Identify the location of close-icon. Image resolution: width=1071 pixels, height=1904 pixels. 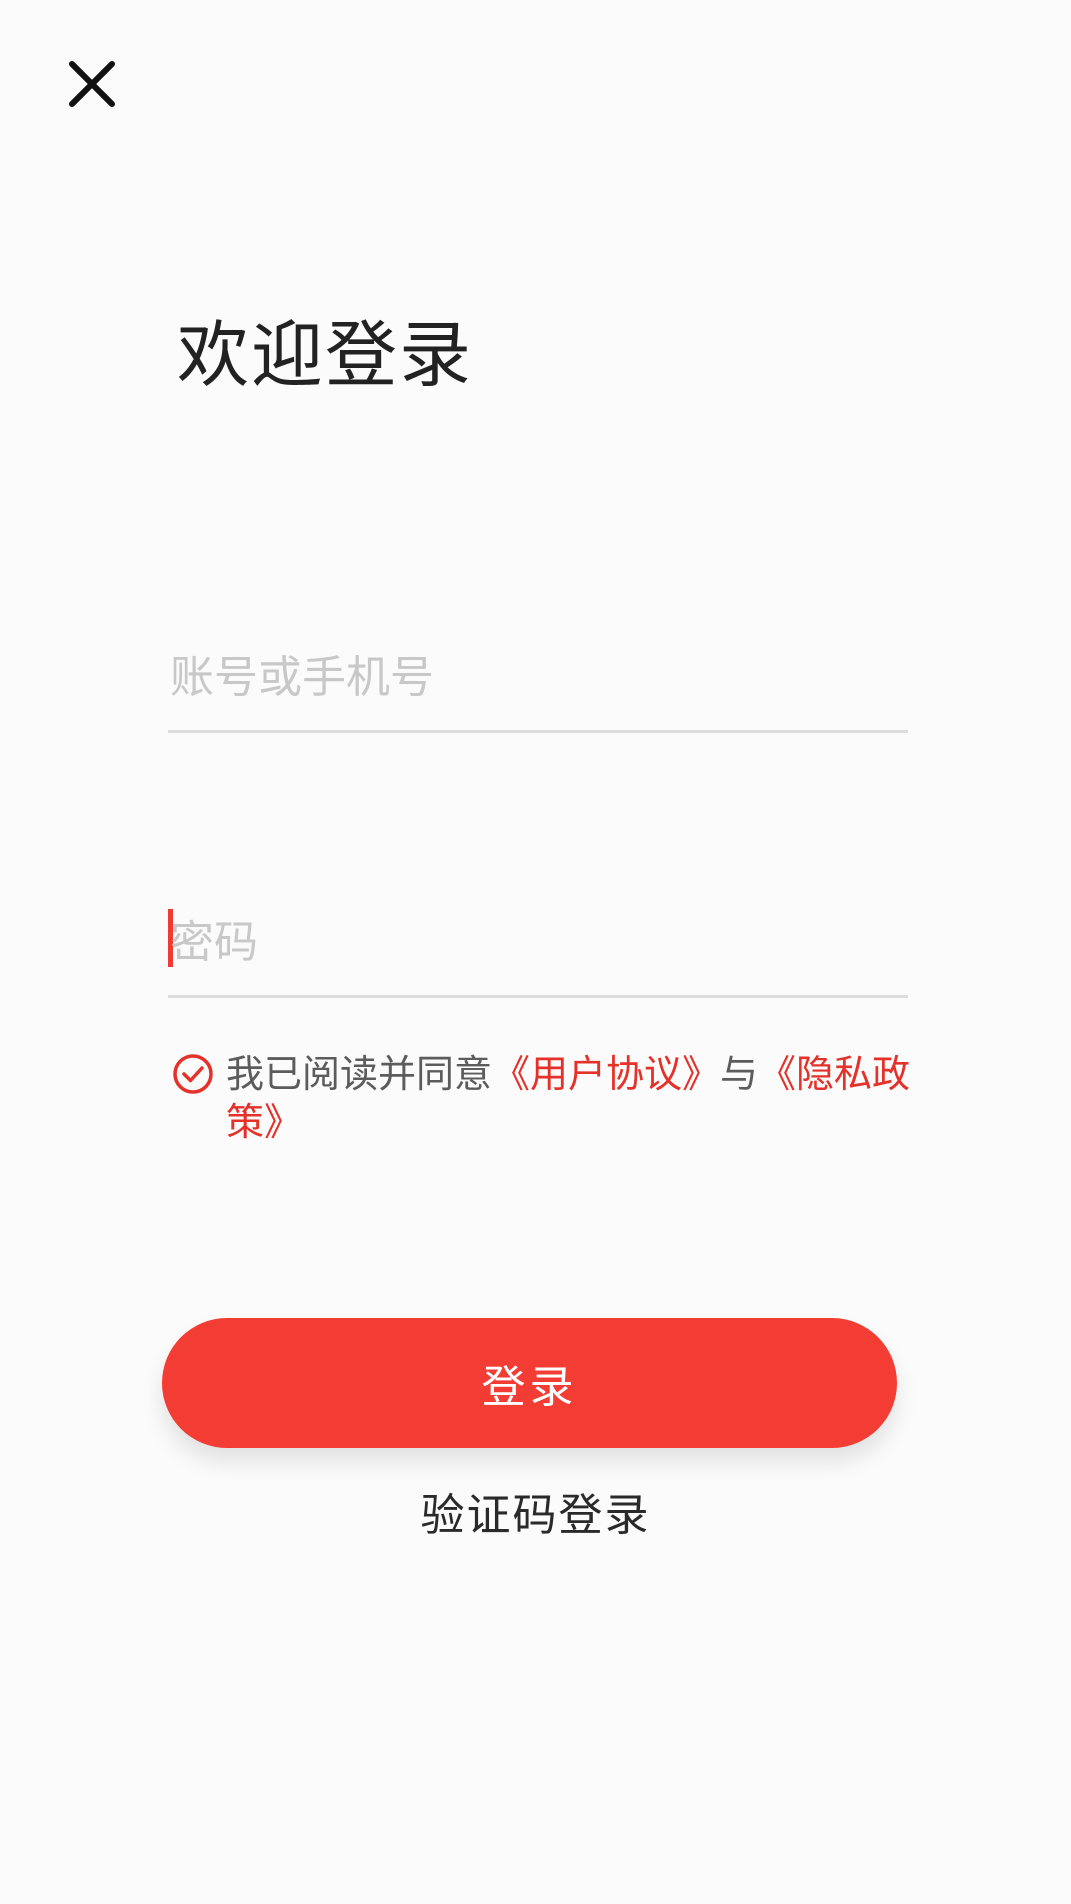
(92, 84).